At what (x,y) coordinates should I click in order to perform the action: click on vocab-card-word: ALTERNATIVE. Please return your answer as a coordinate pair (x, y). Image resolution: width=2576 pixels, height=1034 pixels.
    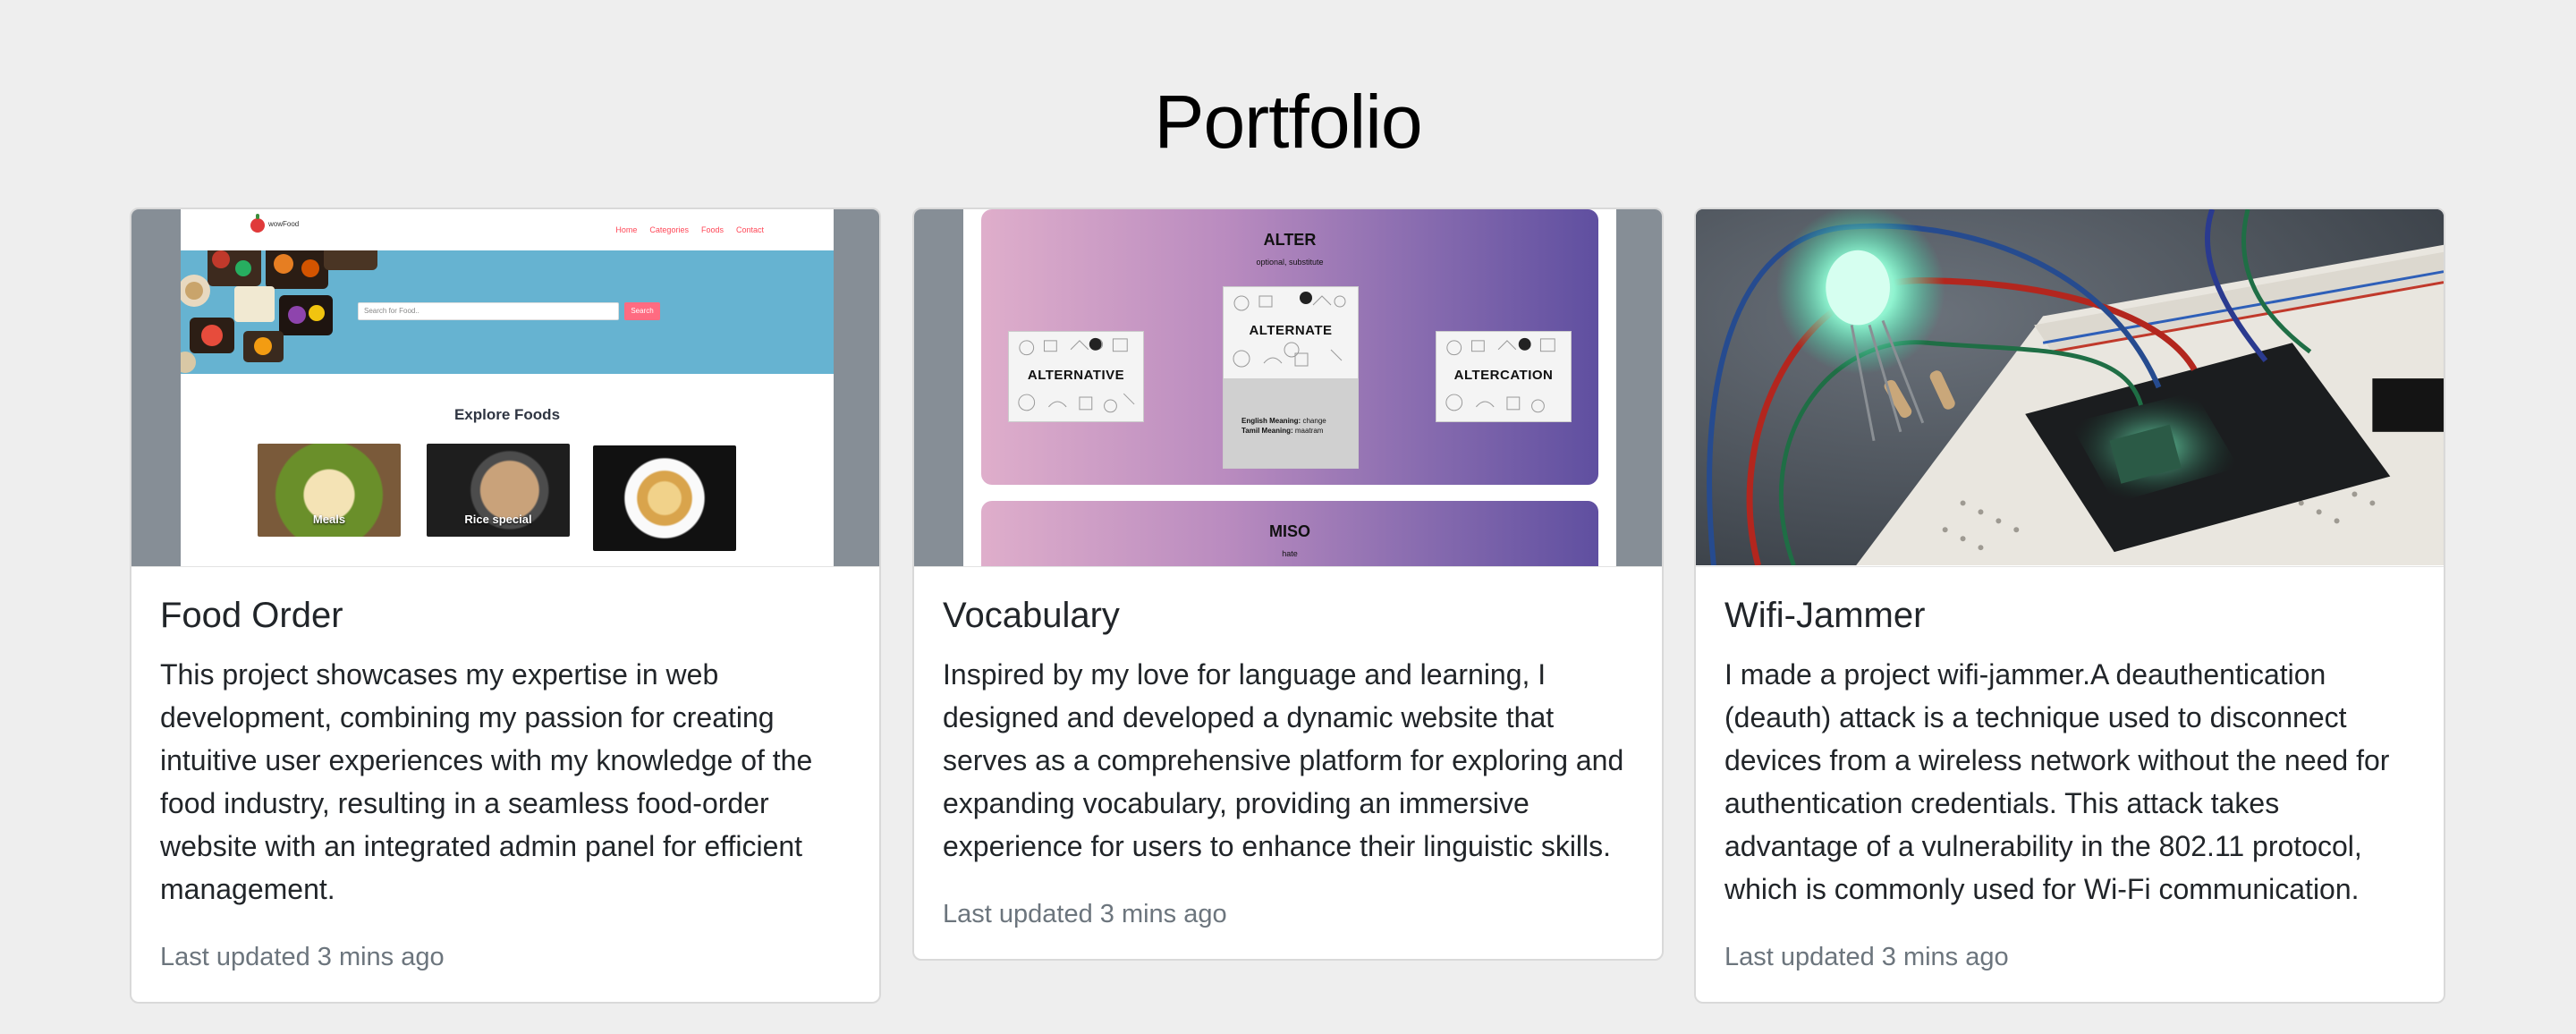
    Looking at the image, I should click on (1076, 376).